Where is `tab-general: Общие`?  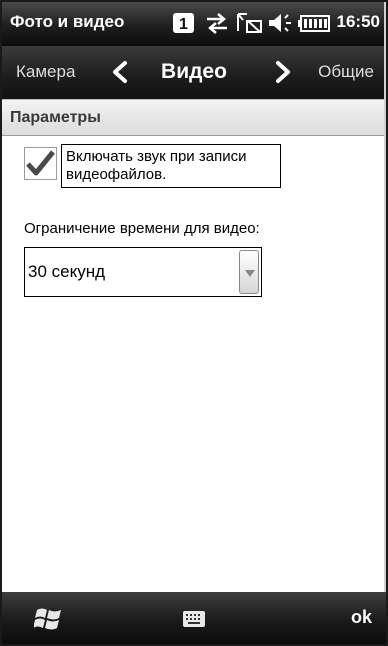
tab-general: Общие is located at coordinates (346, 72).